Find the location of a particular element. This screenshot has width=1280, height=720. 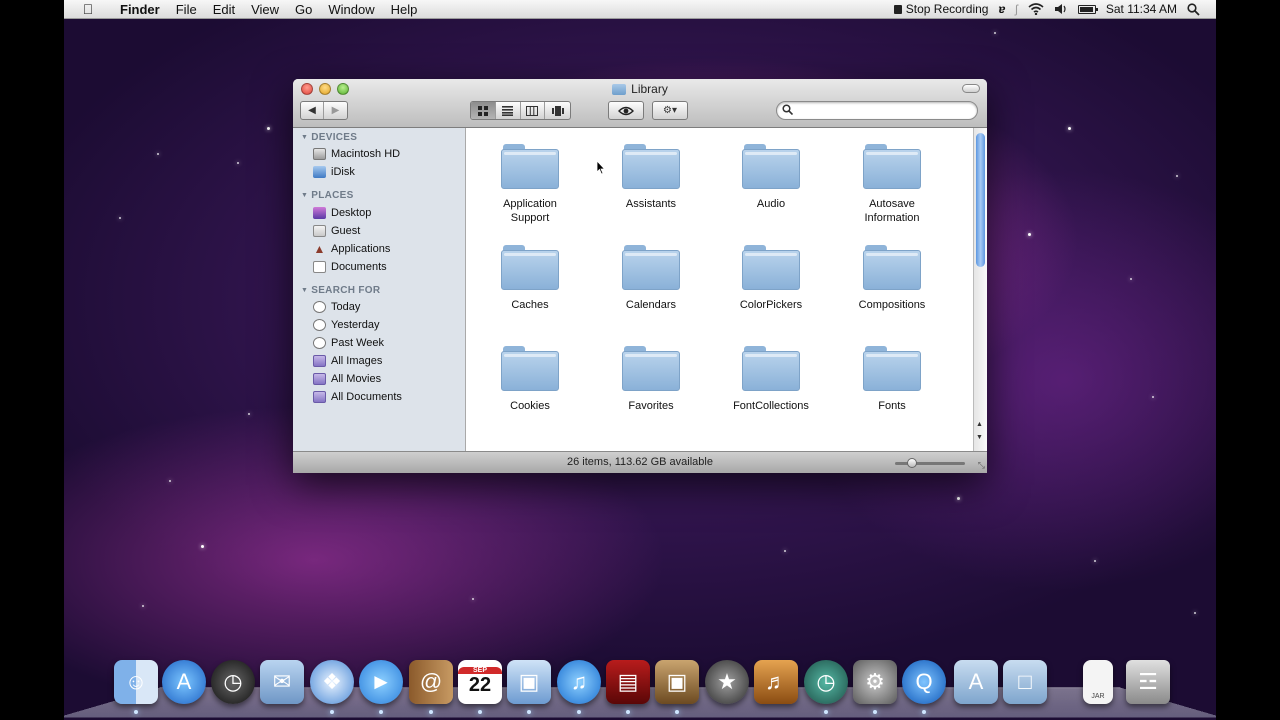

system-preferences-icon: ⚙ is located at coordinates (875, 682).